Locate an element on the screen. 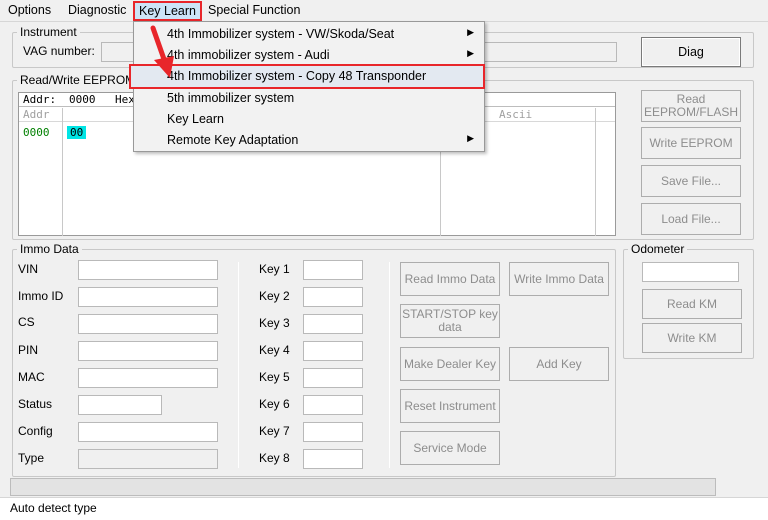 Image resolution: width=768 pixels, height=520 pixels. progress-bar is located at coordinates (363, 487).